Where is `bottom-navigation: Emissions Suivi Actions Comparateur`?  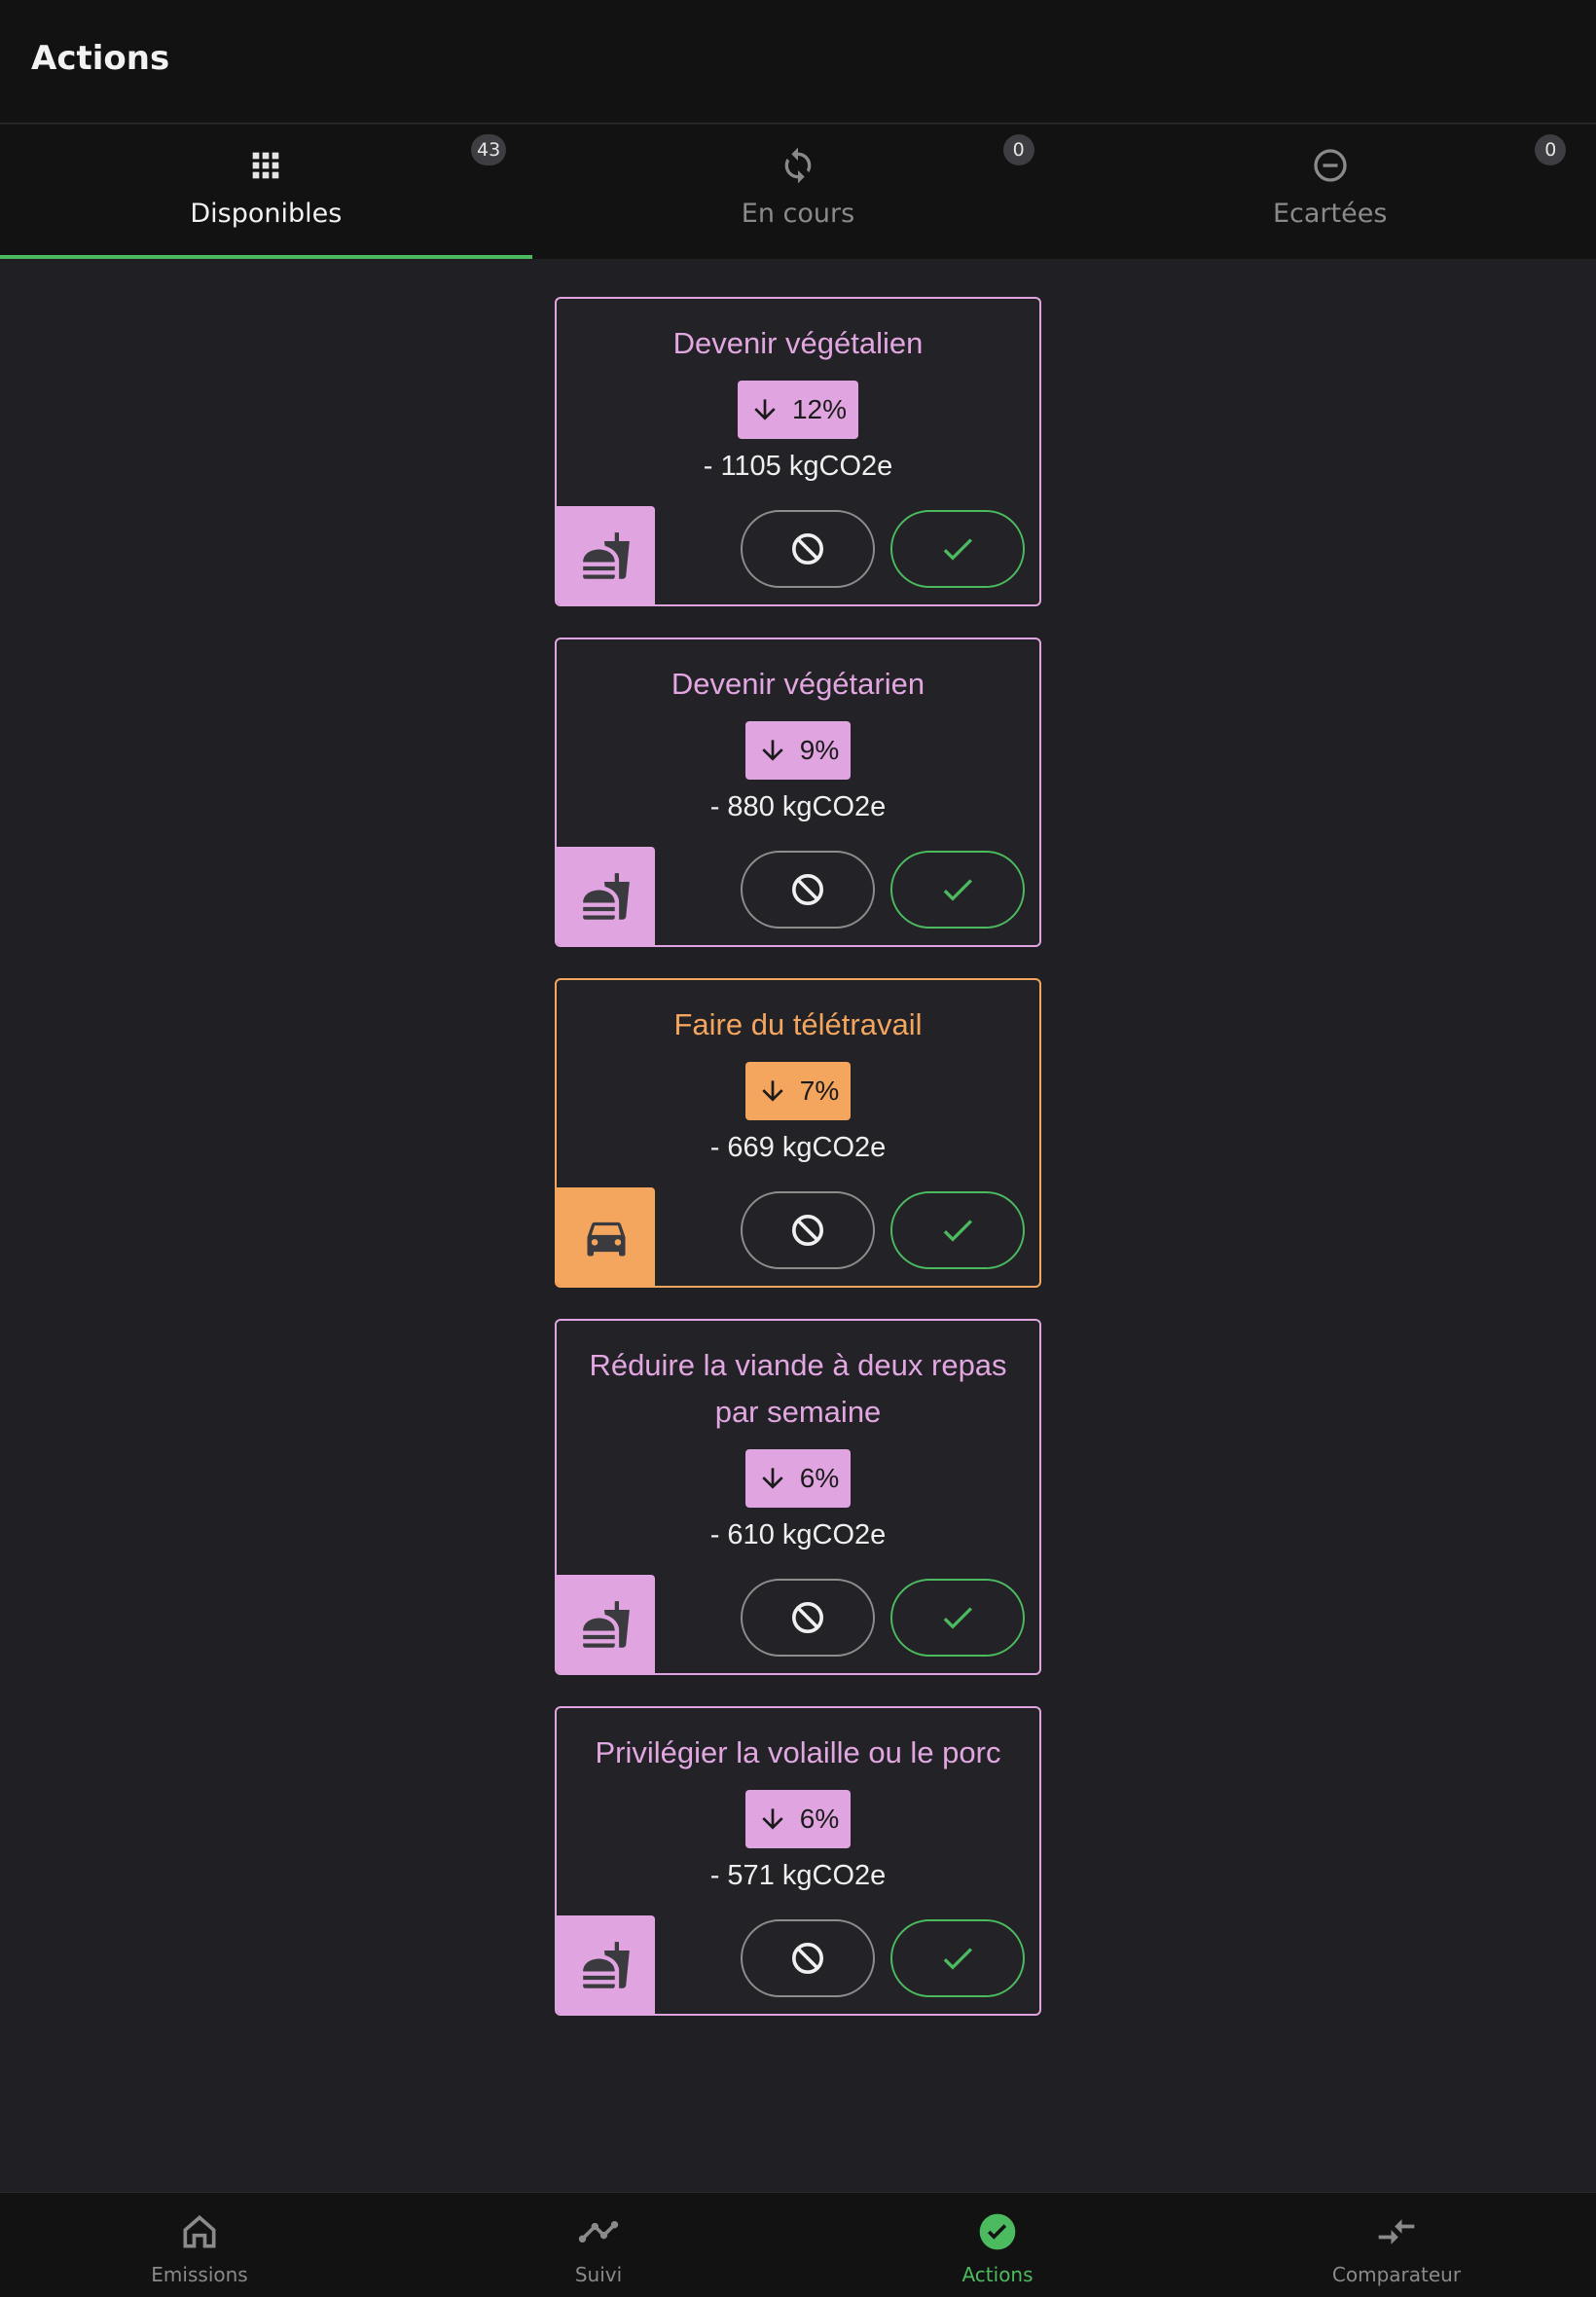
bottom-navigation: Emissions Suivi Actions Comparateur is located at coordinates (798, 2245).